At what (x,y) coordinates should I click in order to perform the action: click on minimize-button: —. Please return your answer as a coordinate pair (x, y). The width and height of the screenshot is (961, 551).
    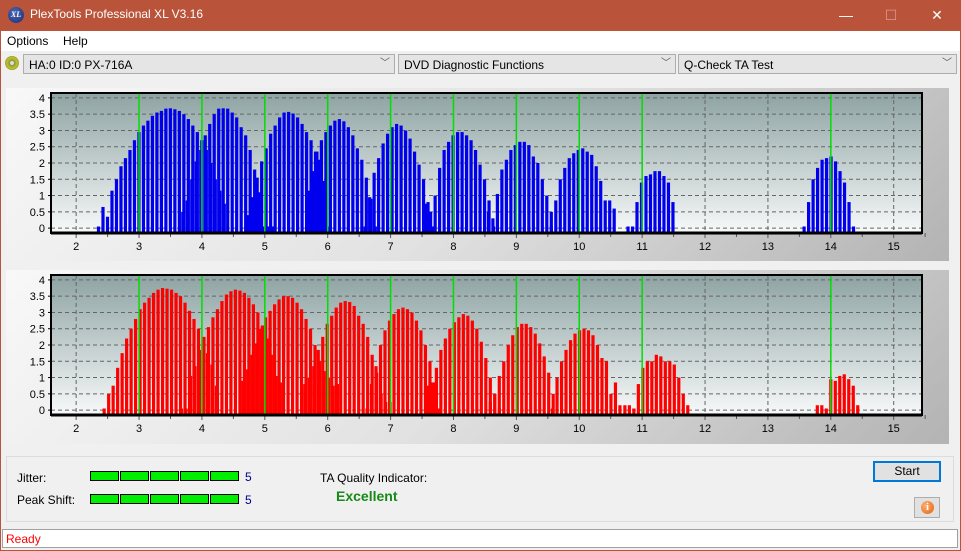
    Looking at the image, I should click on (846, 15).